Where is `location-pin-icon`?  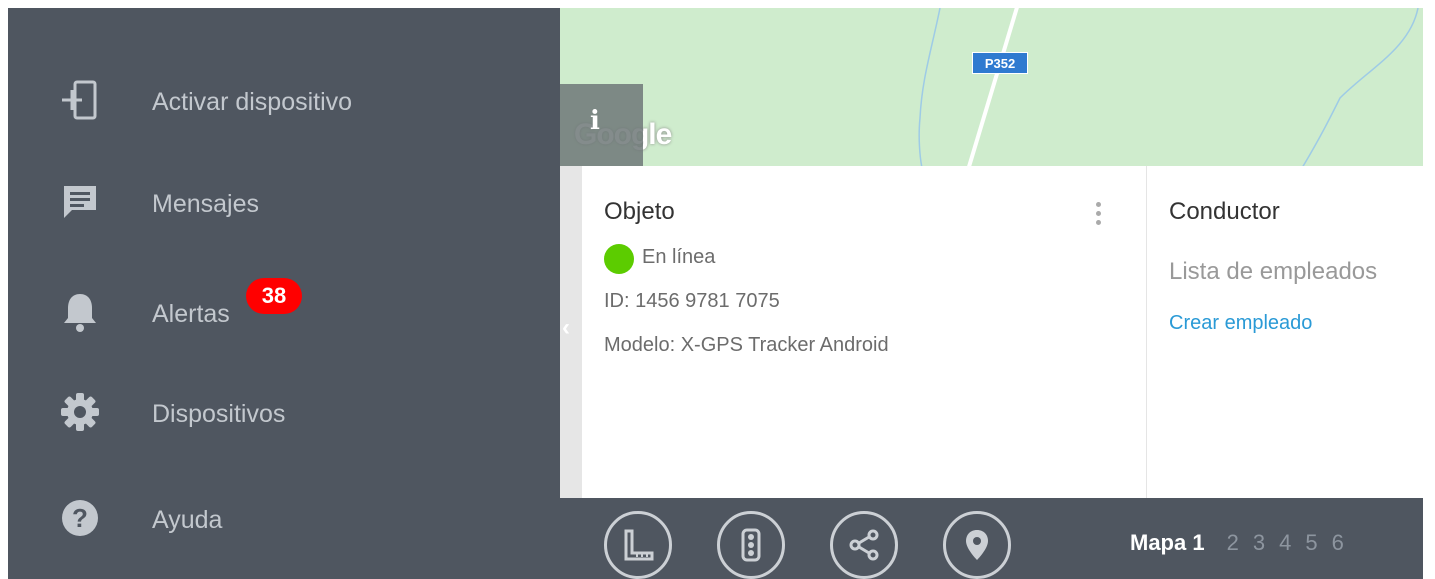 location-pin-icon is located at coordinates (977, 545).